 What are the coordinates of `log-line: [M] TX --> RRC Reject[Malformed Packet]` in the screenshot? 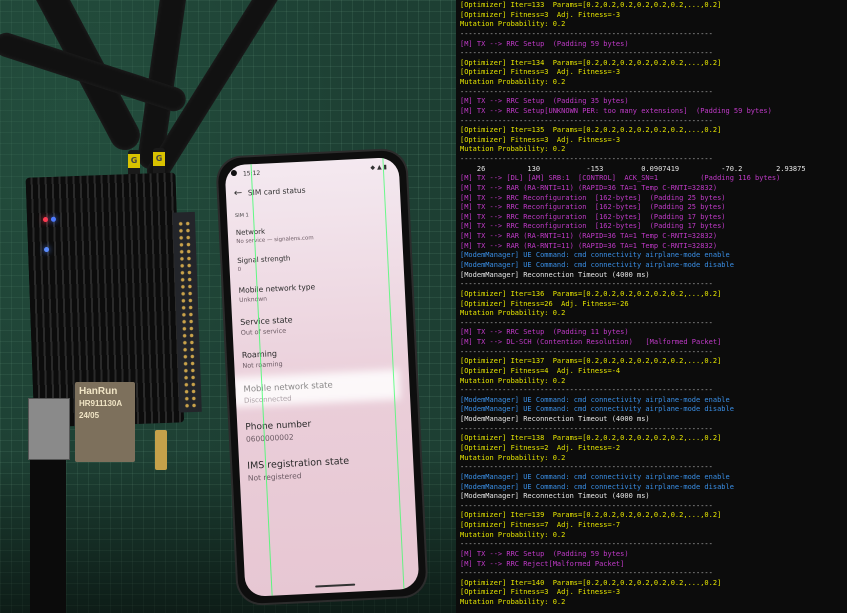 It's located at (542, 563).